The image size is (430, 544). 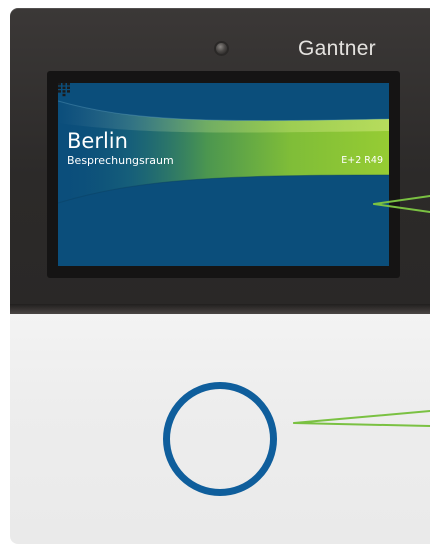 What do you see at coordinates (362, 160) in the screenshot?
I see `room-code: E+2 R49` at bounding box center [362, 160].